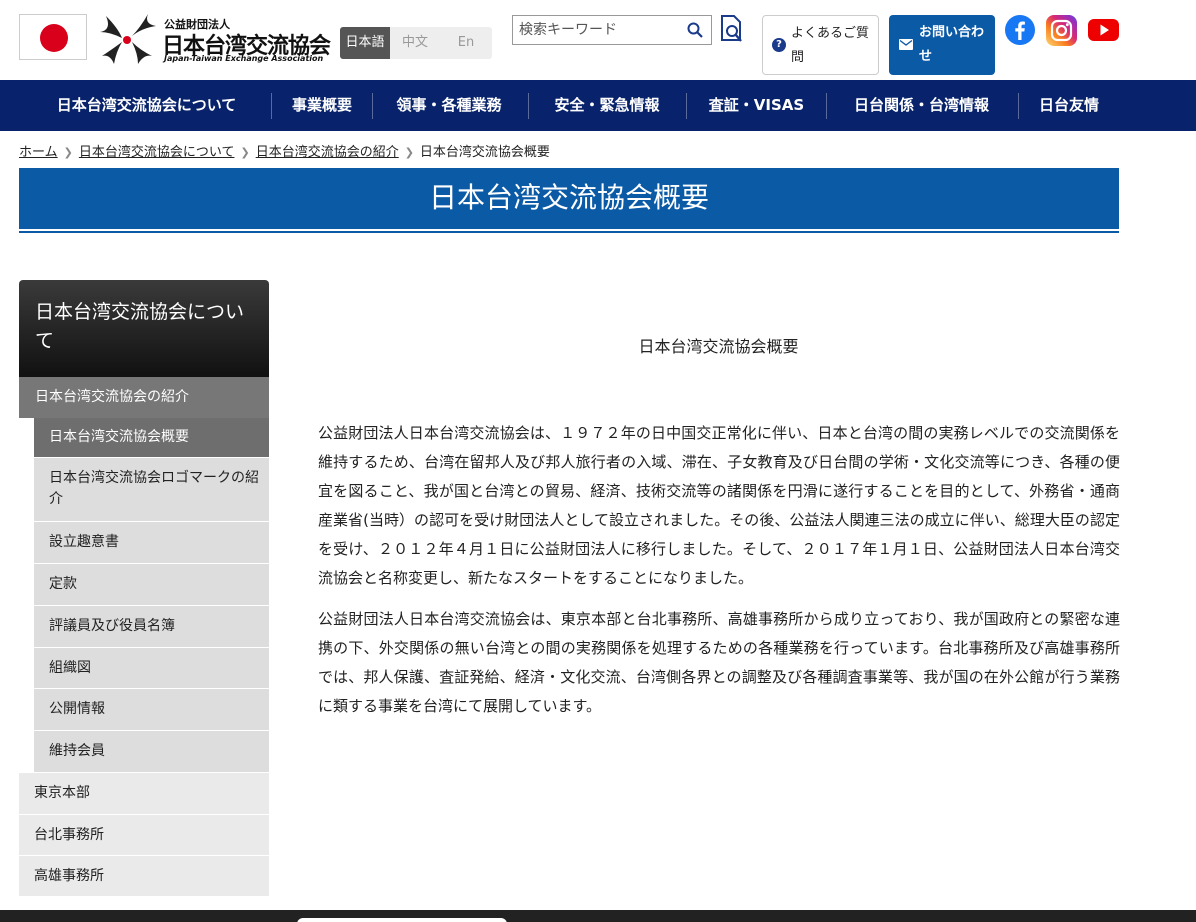 This screenshot has height=922, width=1196. Describe the element at coordinates (327, 152) in the screenshot. I see `breadcrumb-introduction: 日本台湾交流協会の紹介` at that location.